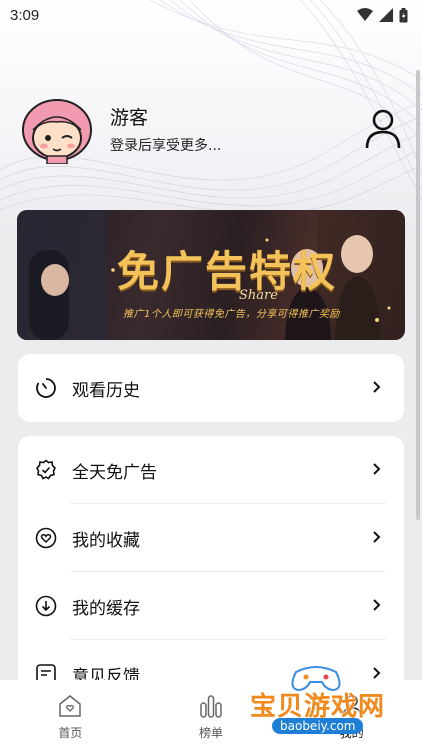  What do you see at coordinates (227, 271) in the screenshot?
I see `banner-title: 免广告特权` at bounding box center [227, 271].